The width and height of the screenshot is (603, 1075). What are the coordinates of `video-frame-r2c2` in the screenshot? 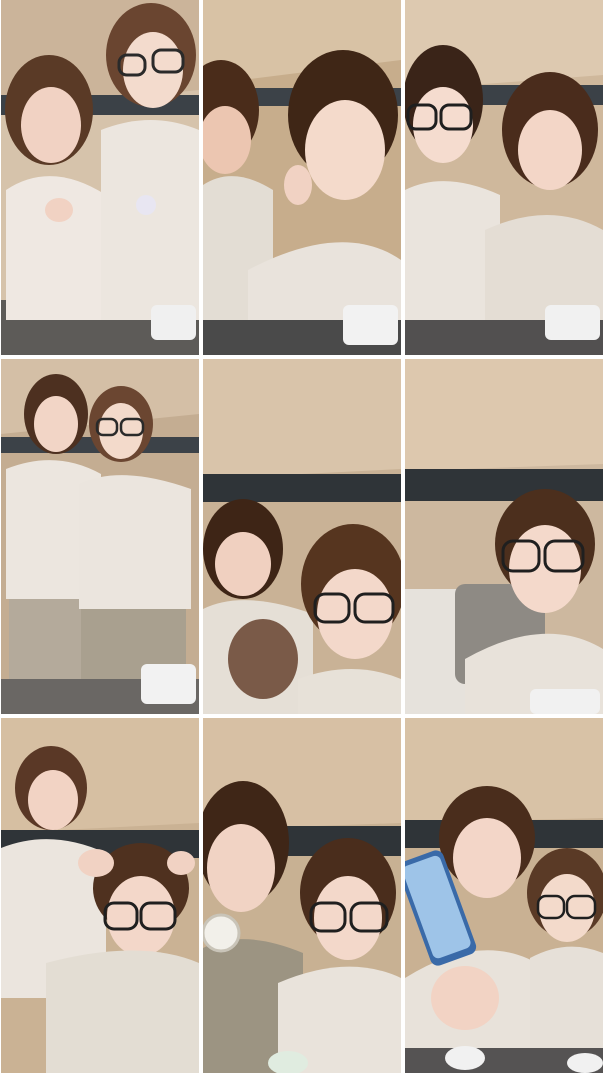 It's located at (302, 536).